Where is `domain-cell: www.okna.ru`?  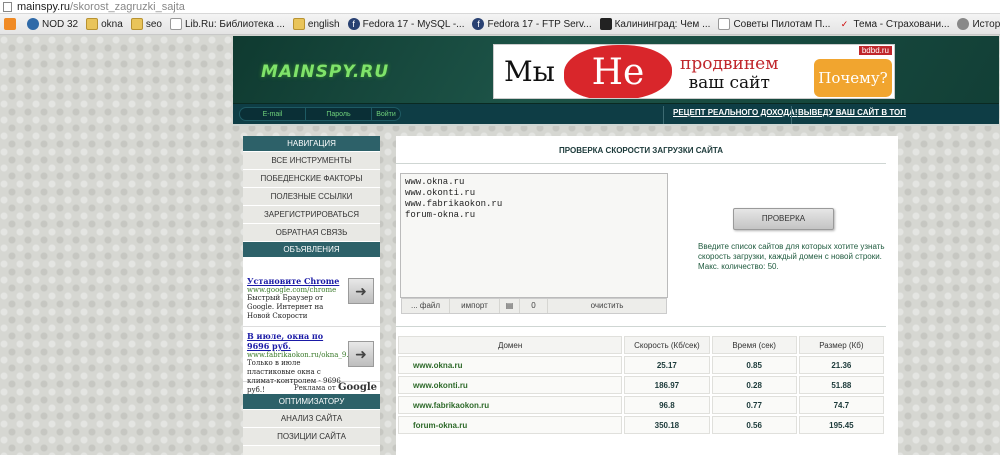 domain-cell: www.okna.ru is located at coordinates (510, 365).